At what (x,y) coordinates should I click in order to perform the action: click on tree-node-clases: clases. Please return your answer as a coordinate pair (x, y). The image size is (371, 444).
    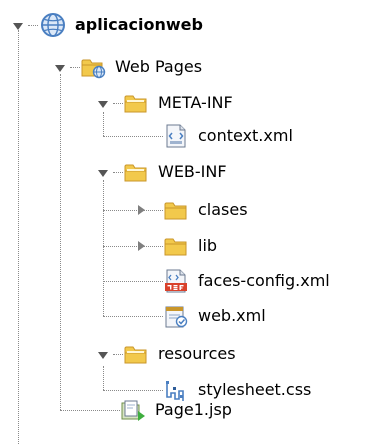
    Looking at the image, I should click on (205, 210).